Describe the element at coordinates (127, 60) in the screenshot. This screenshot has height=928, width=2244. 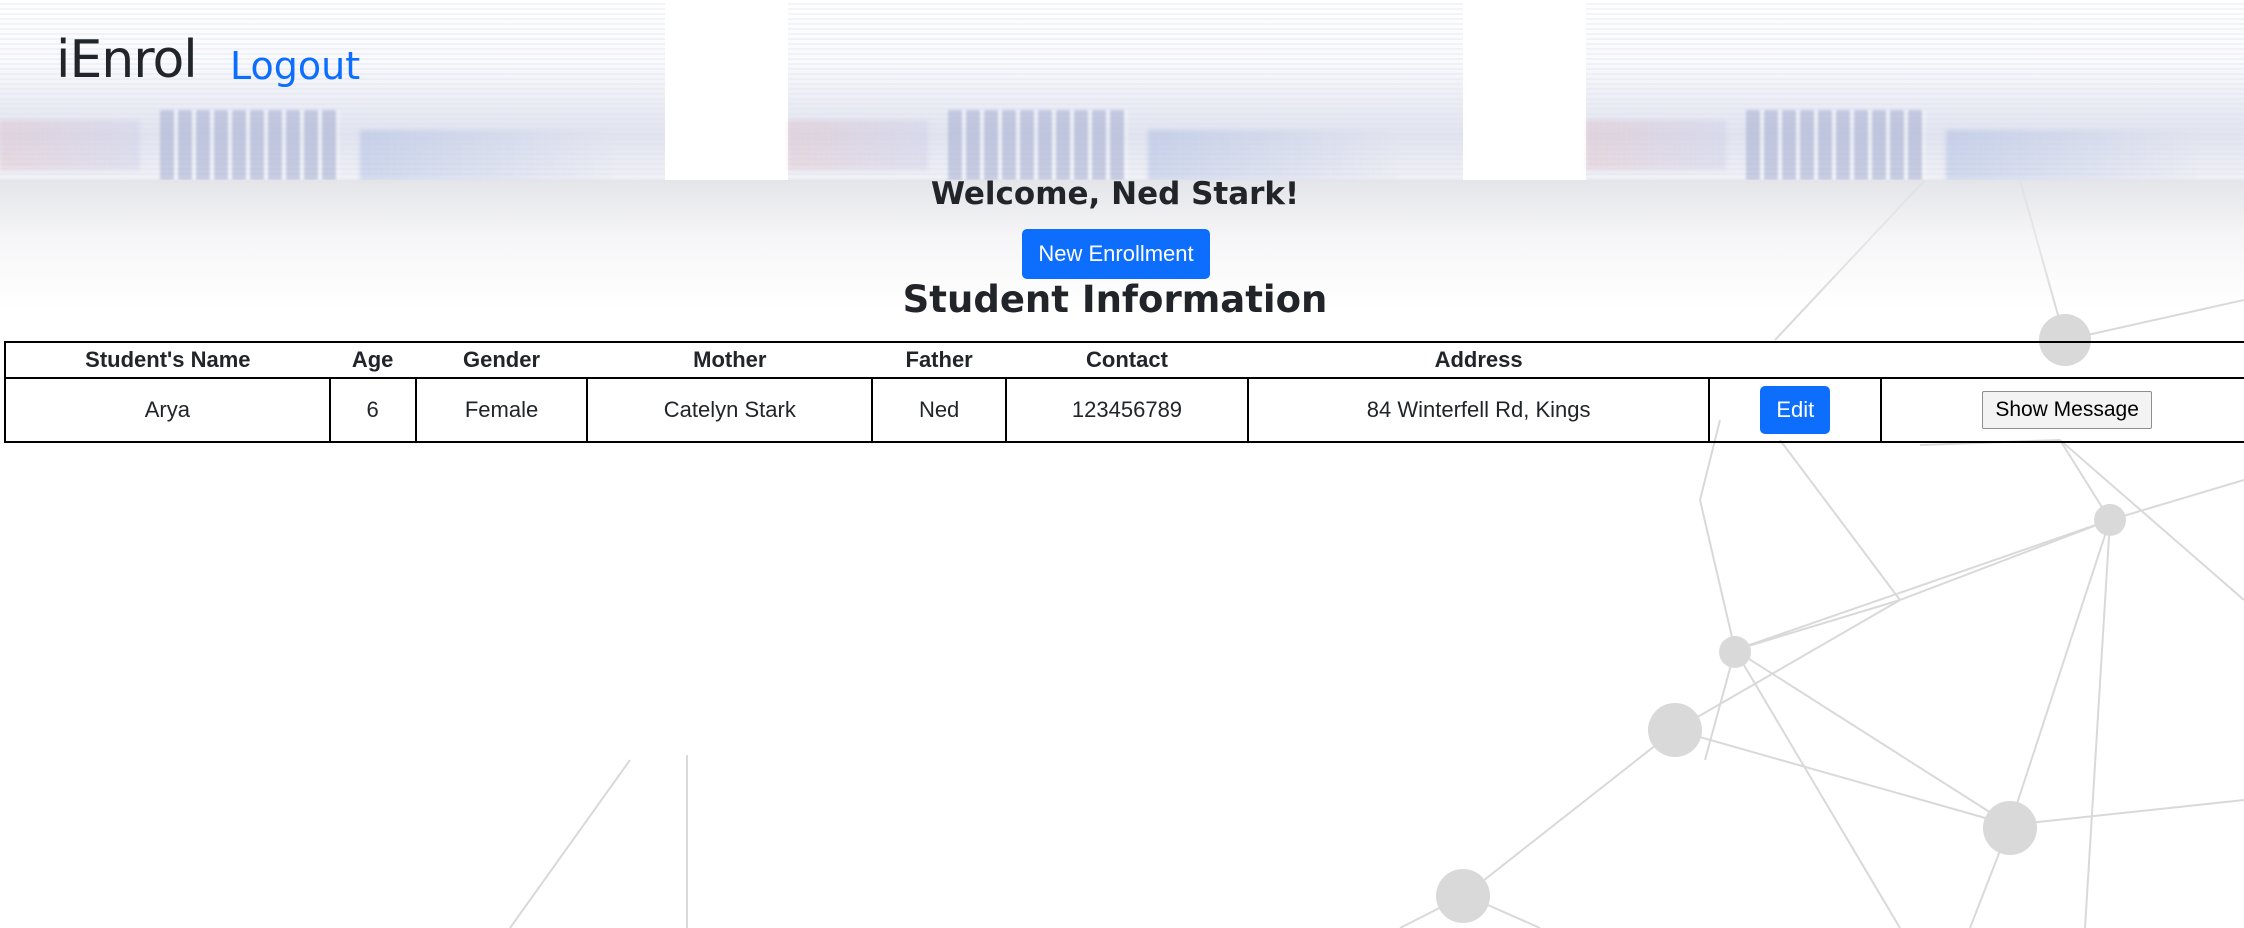
I see `brand-logo: iEnrol` at that location.